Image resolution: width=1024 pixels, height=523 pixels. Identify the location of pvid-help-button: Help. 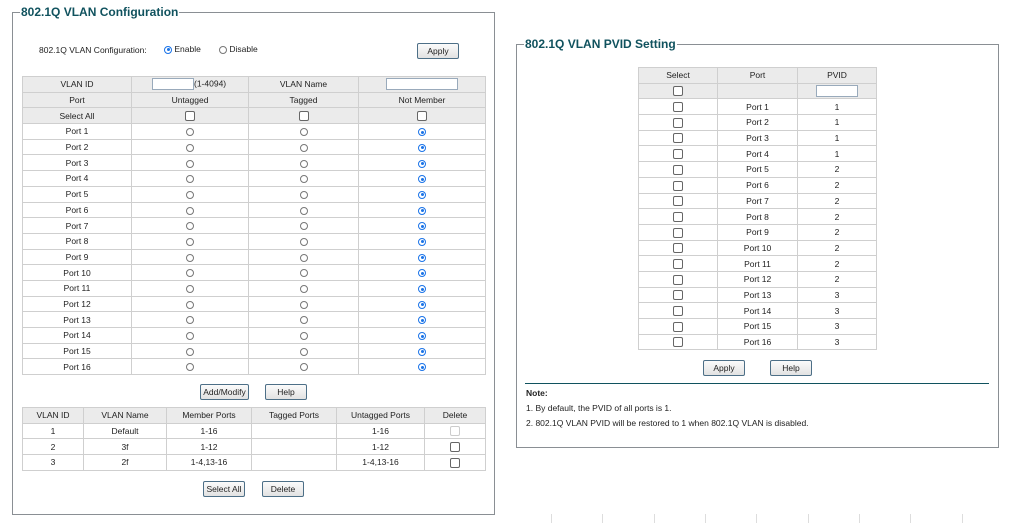
(791, 368).